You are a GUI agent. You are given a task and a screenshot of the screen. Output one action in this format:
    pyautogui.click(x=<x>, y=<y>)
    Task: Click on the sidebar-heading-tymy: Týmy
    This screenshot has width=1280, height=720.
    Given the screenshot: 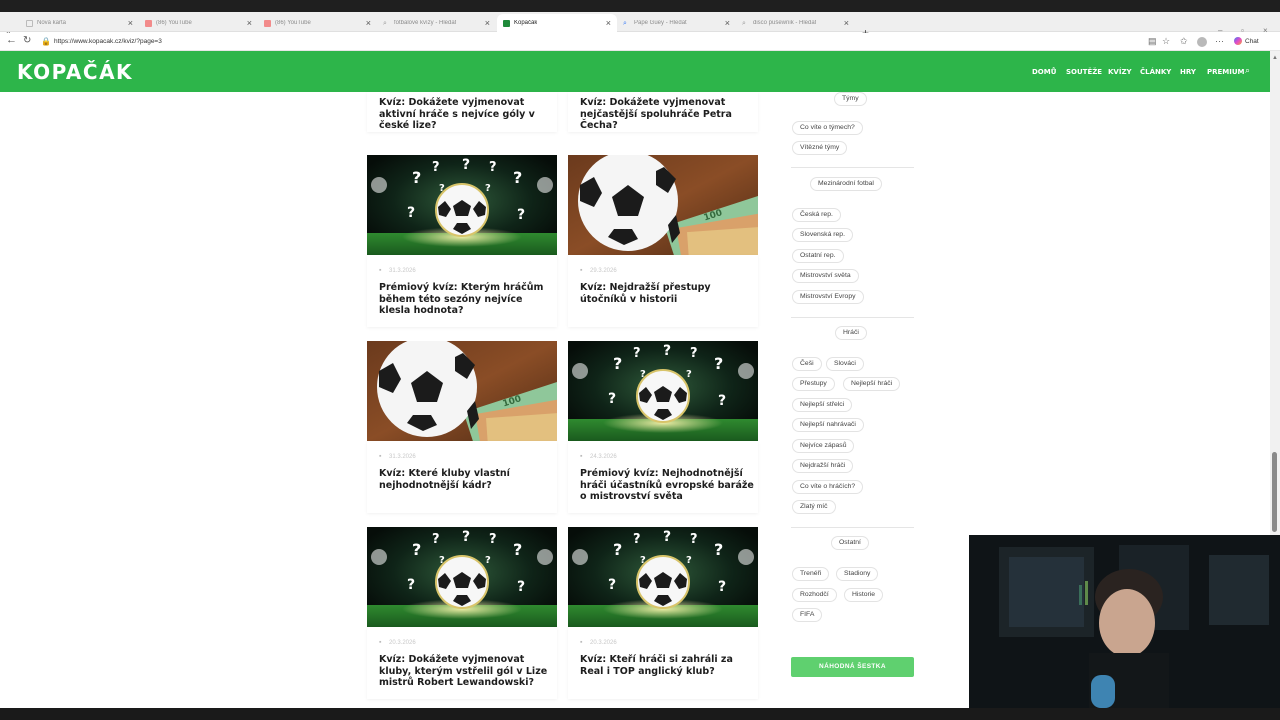 What is the action you would take?
    pyautogui.click(x=850, y=99)
    